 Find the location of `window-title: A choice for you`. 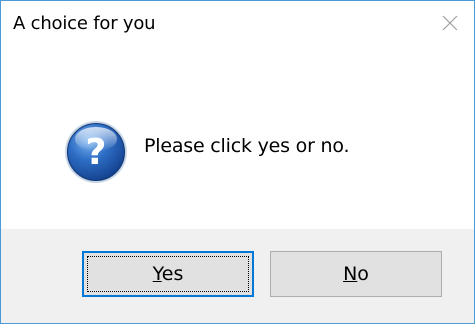

window-title: A choice for you is located at coordinates (84, 23).